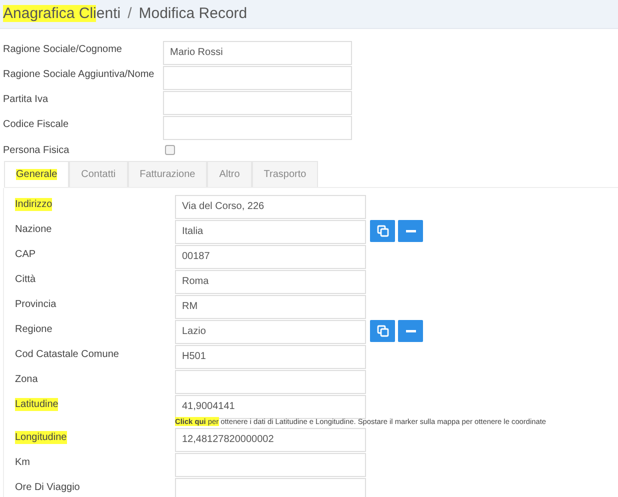 The height and width of the screenshot is (497, 618). I want to click on field-label: Zona, so click(26, 379).